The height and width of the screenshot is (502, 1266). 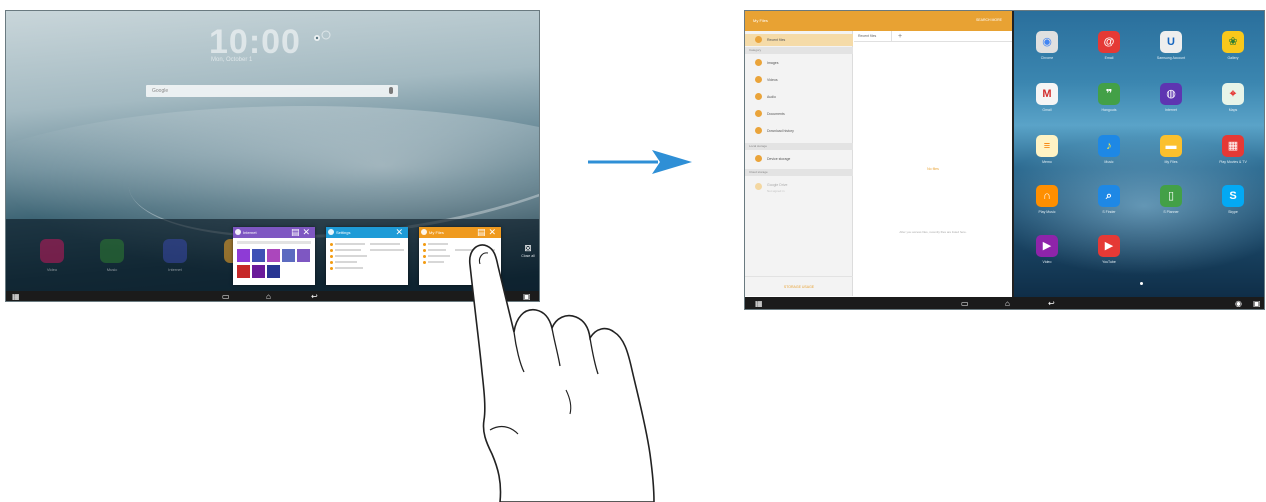 I want to click on recent-app-card-settings: Settings ✕, so click(x=367, y=256).